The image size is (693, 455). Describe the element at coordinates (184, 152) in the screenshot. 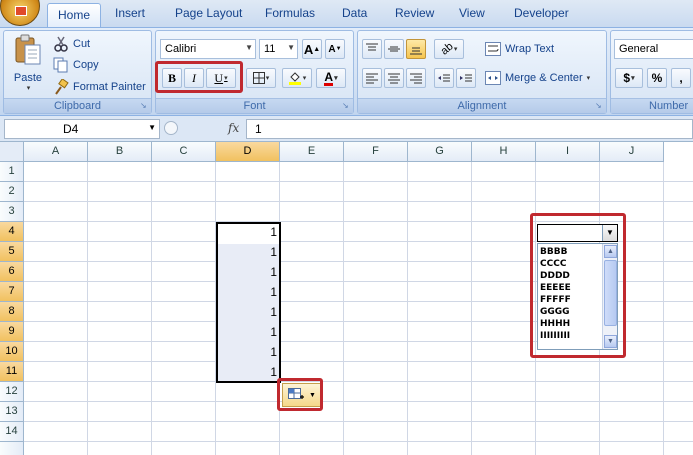

I see `column-header-c: C` at that location.